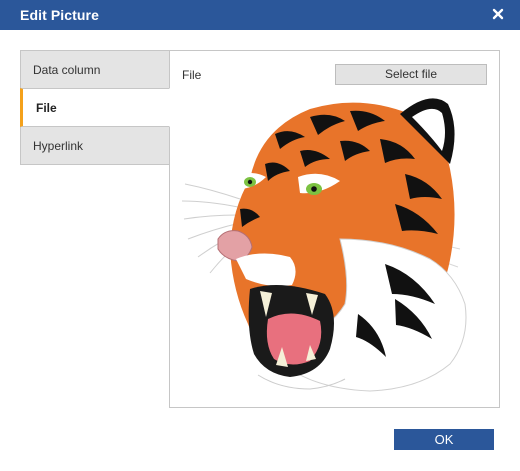 This screenshot has width=520, height=471. Describe the element at coordinates (46, 108) in the screenshot. I see `tab-label: File` at that location.